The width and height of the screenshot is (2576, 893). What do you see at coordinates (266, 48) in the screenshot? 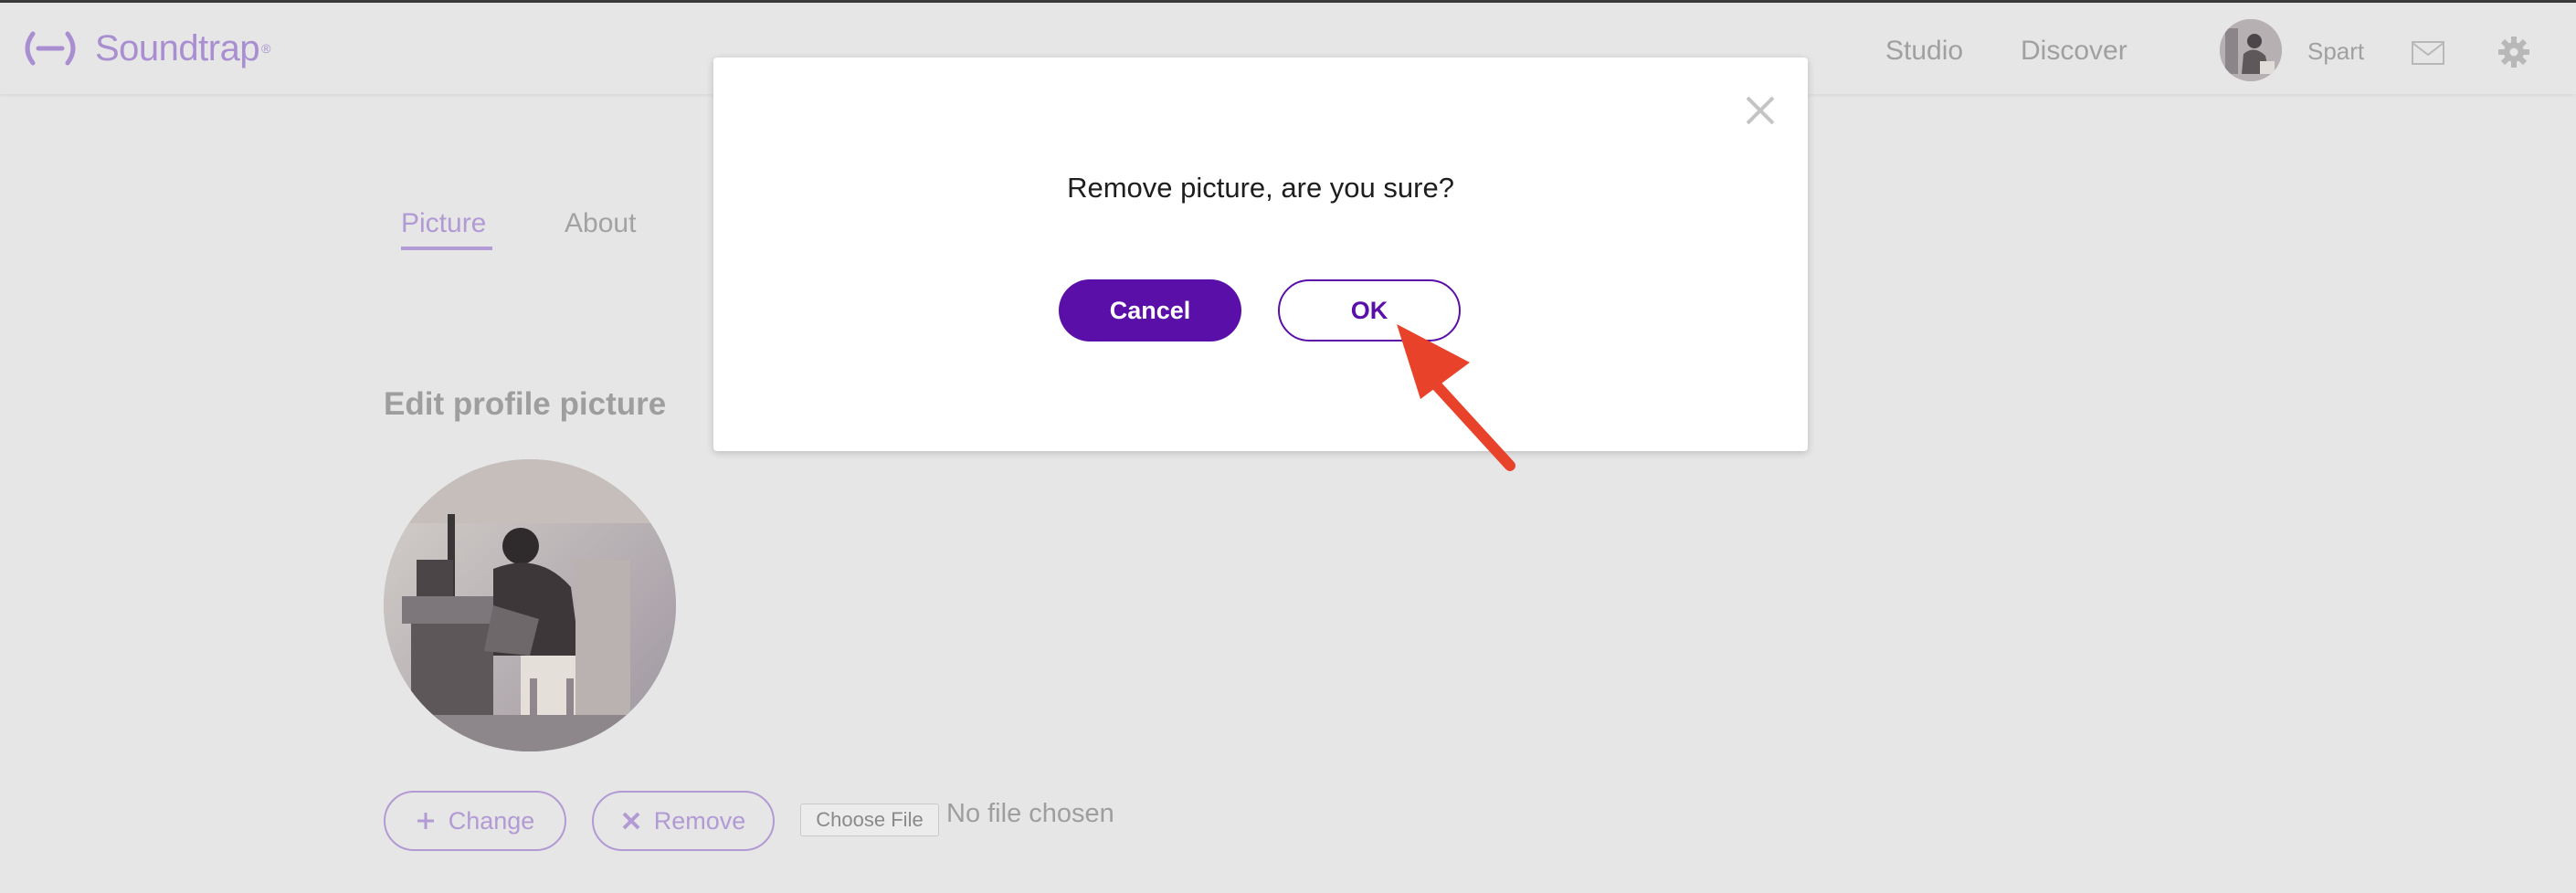
I see `registered-mark: ®` at bounding box center [266, 48].